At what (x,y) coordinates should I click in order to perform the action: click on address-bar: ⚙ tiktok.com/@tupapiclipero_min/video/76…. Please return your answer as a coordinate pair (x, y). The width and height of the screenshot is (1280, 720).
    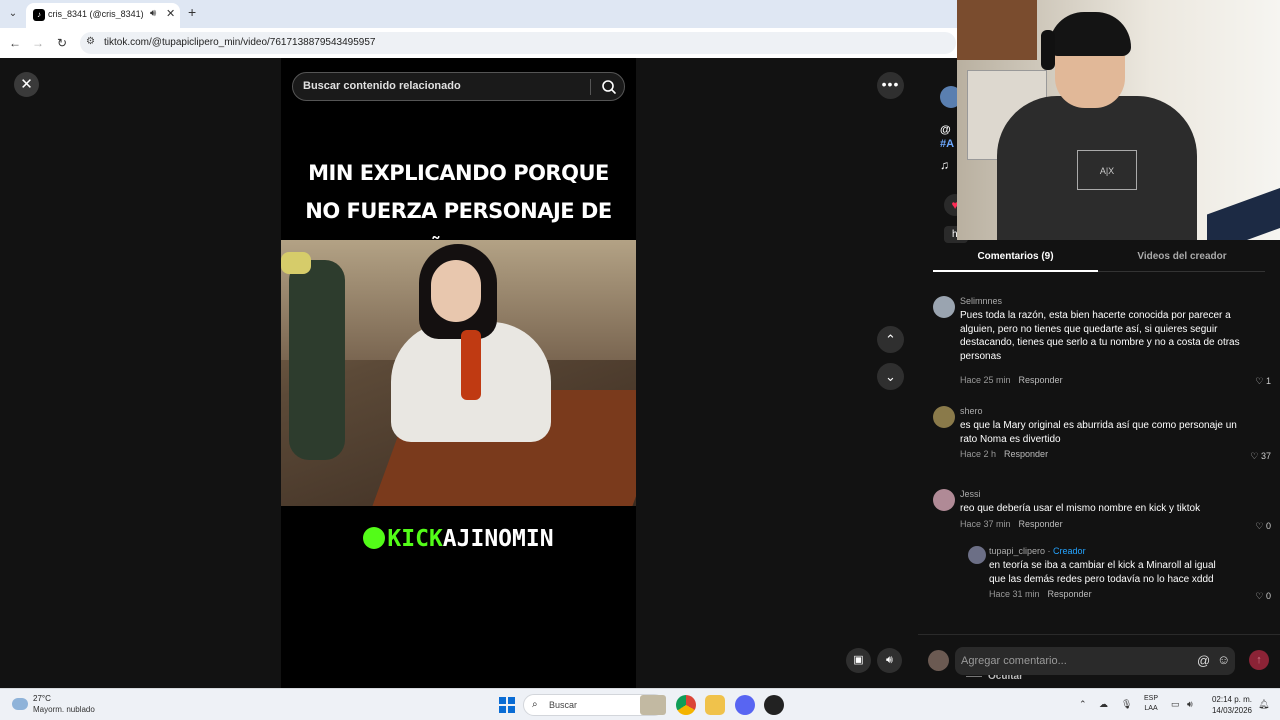
    Looking at the image, I should click on (518, 43).